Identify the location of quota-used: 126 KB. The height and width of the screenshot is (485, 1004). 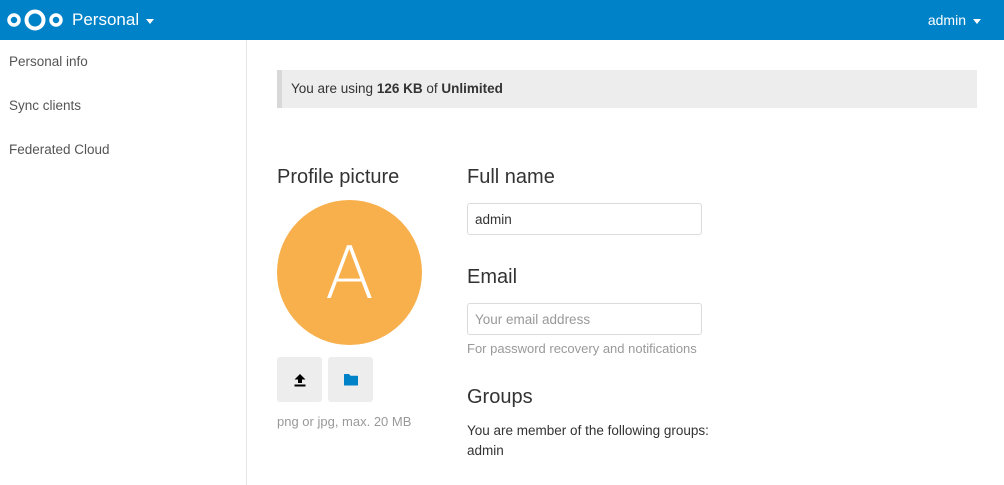
(399, 88).